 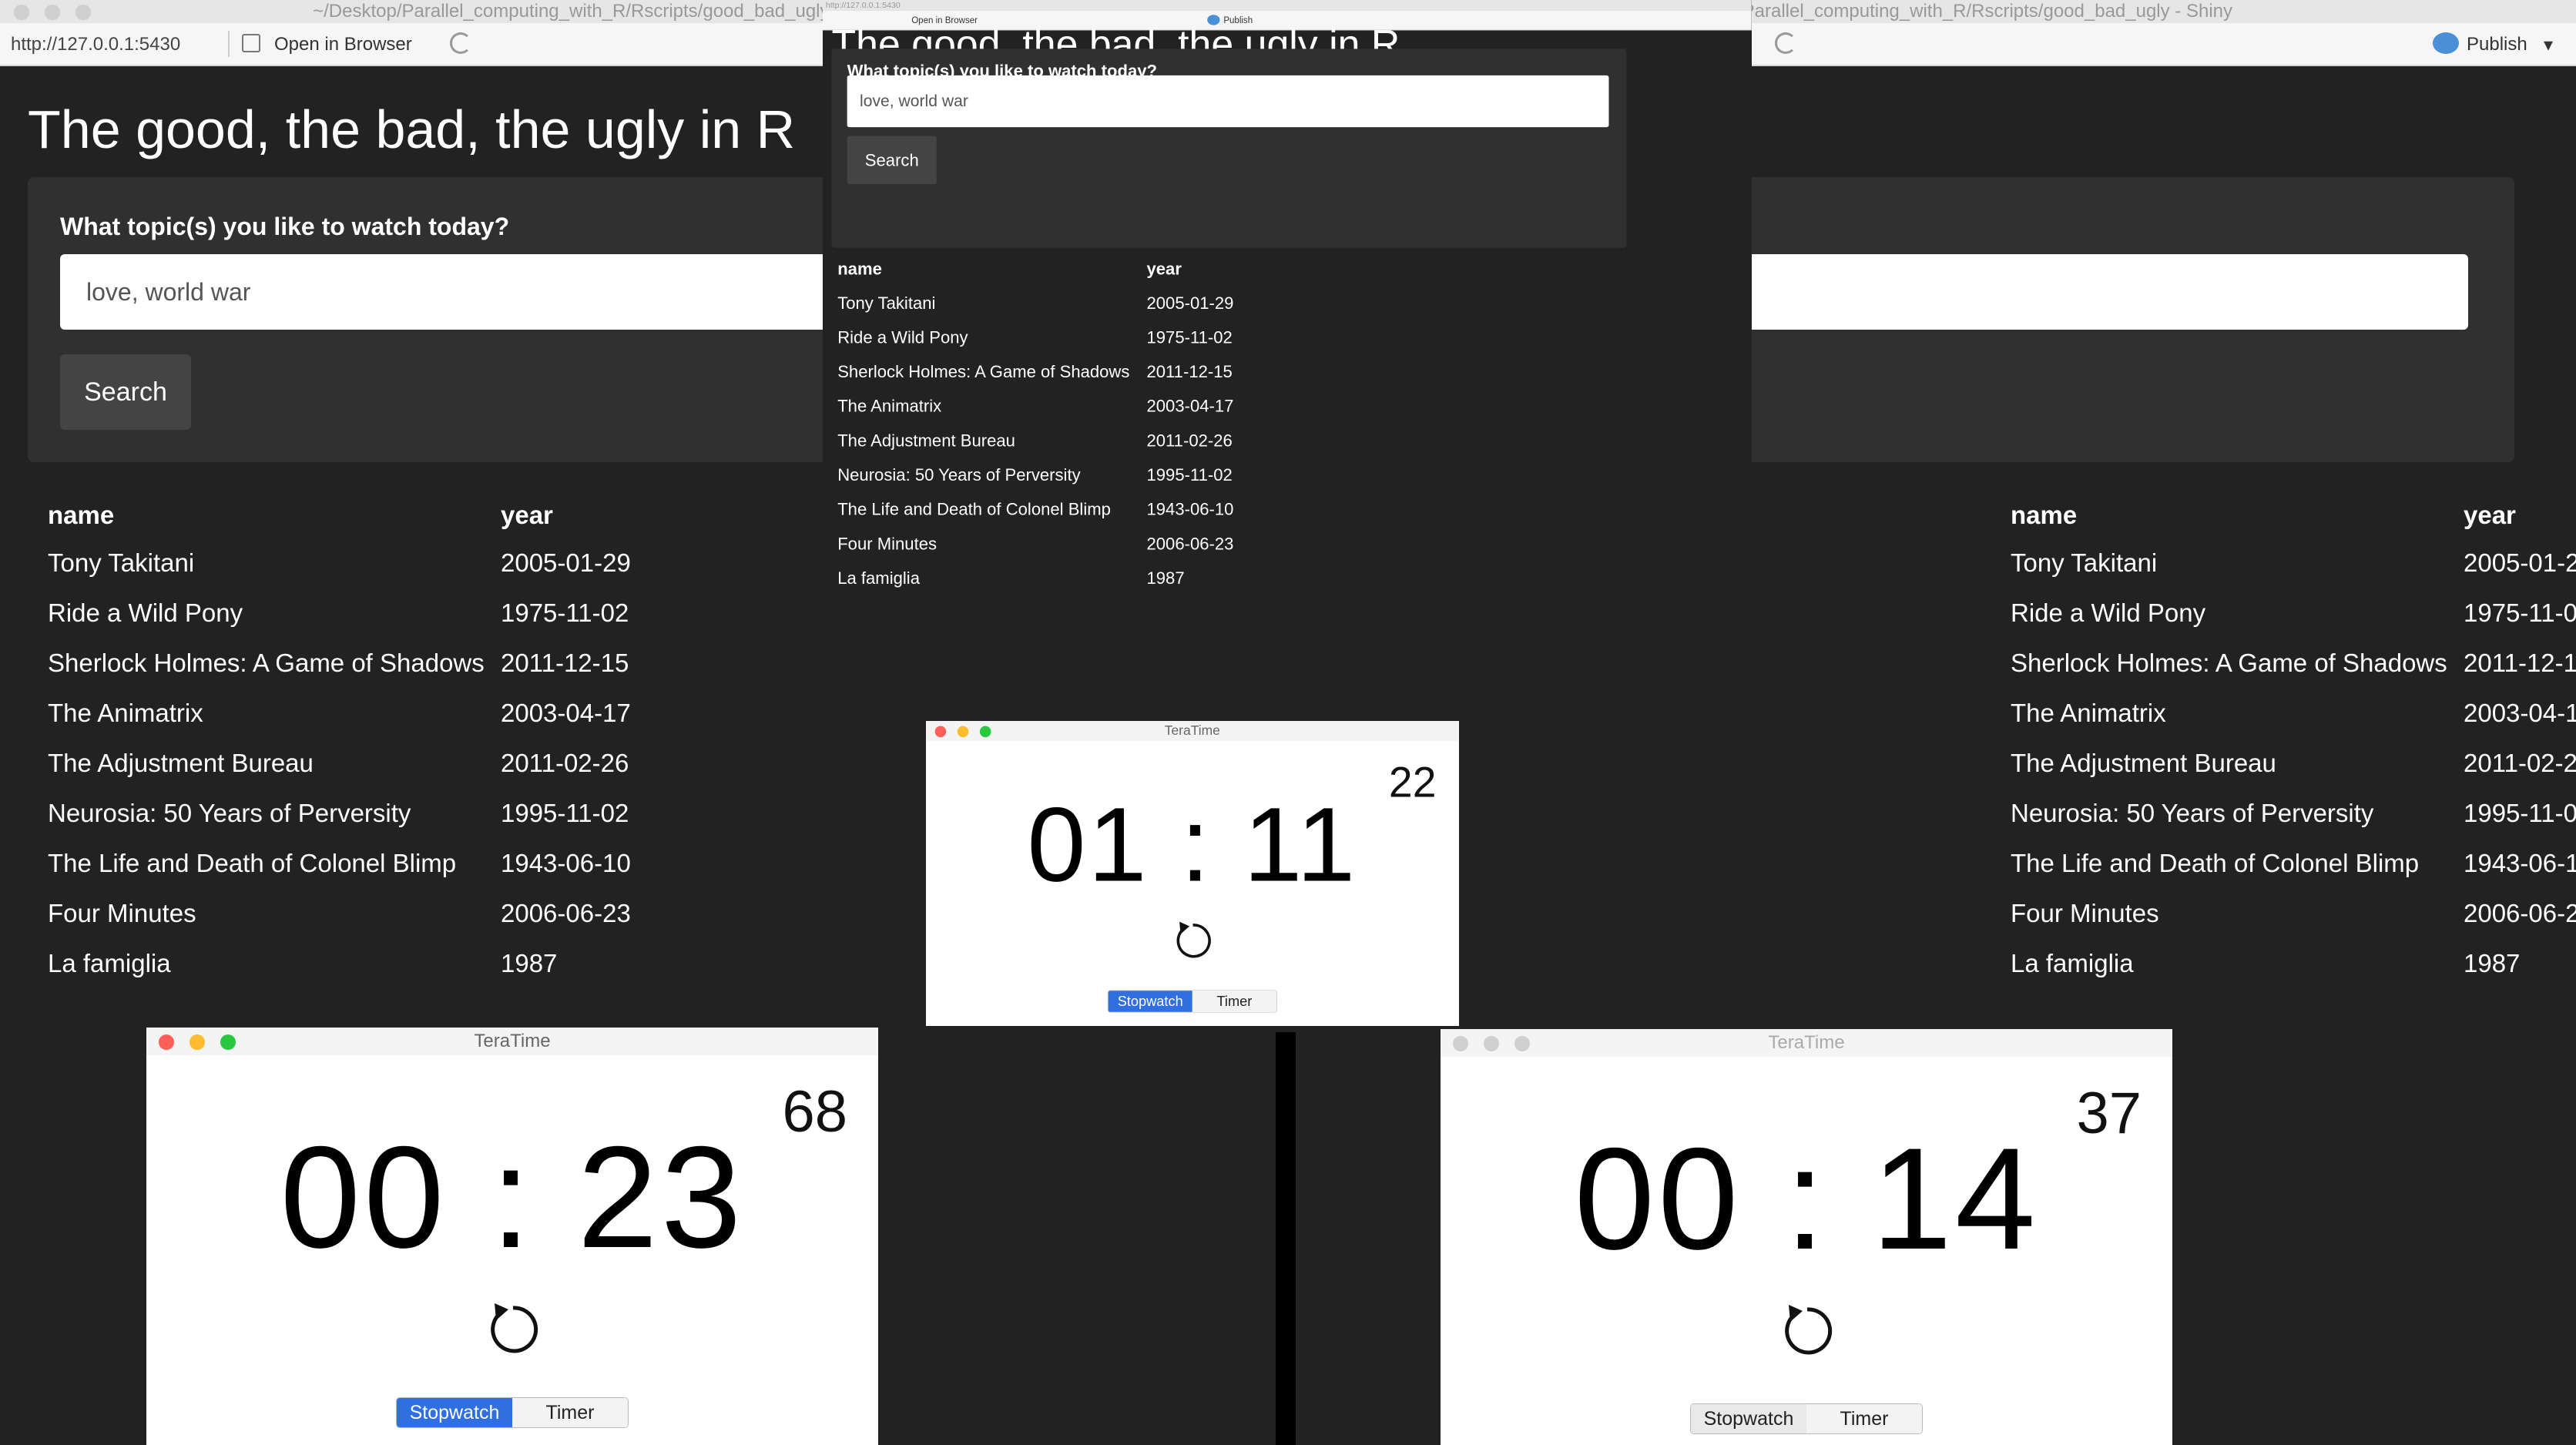 What do you see at coordinates (2164, 44) in the screenshot?
I see `viewer-toolbar: Publish ▾` at bounding box center [2164, 44].